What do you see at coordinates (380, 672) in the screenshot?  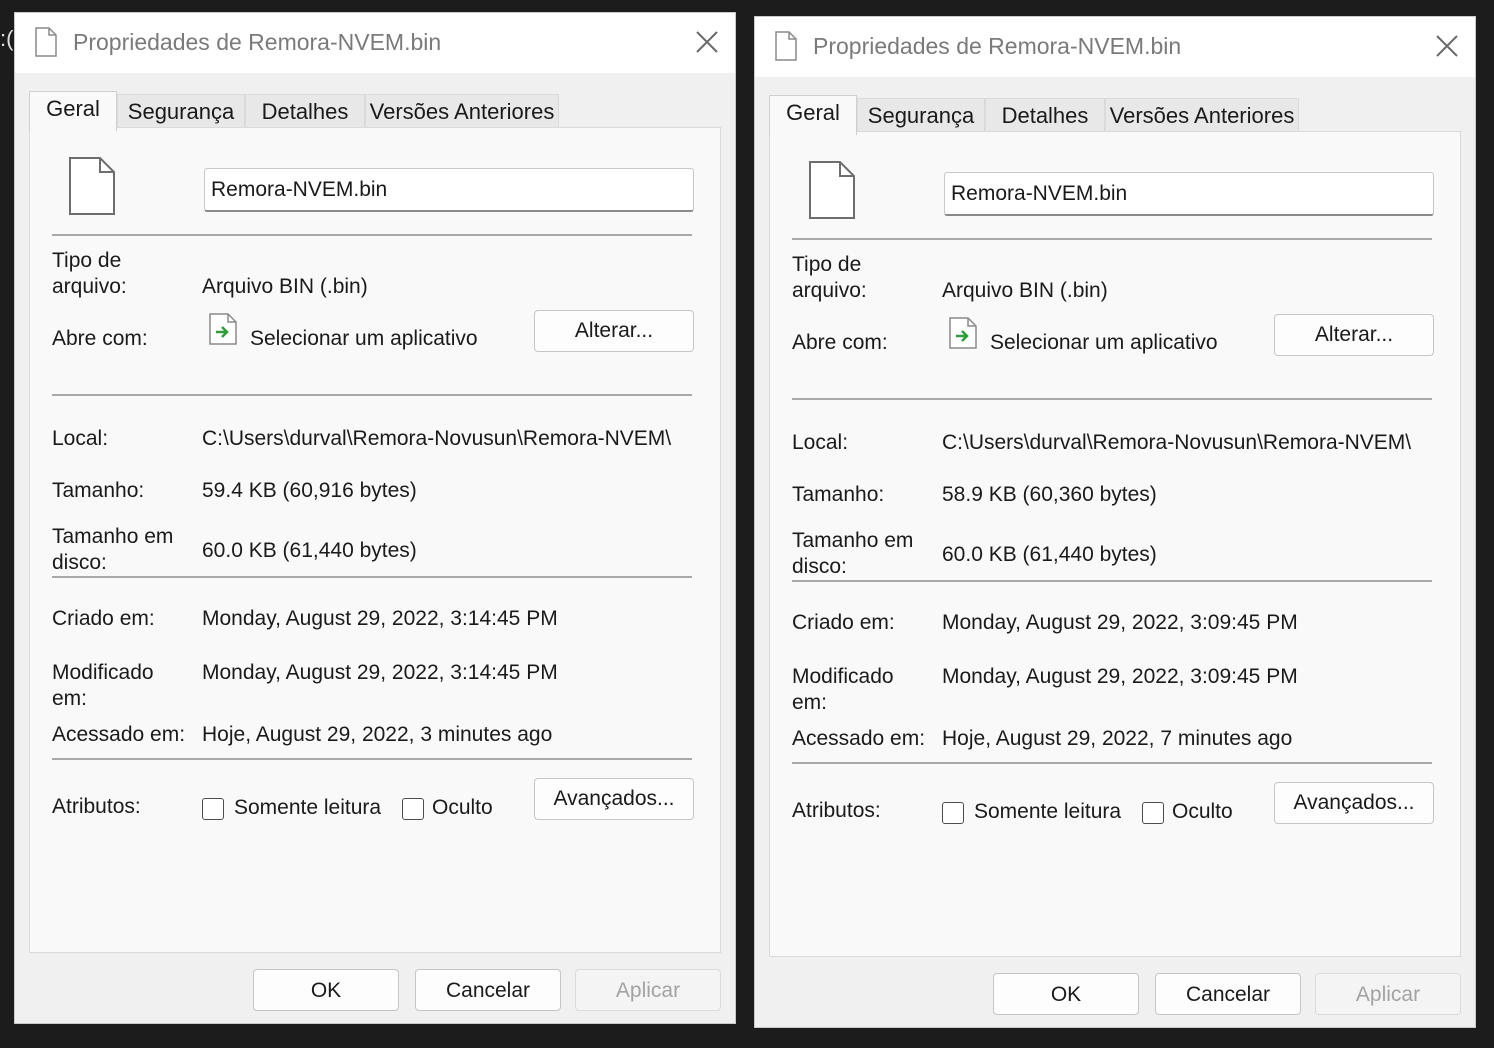 I see `modified-value: Monday, August 29, 2022, 3:14:45 PM` at bounding box center [380, 672].